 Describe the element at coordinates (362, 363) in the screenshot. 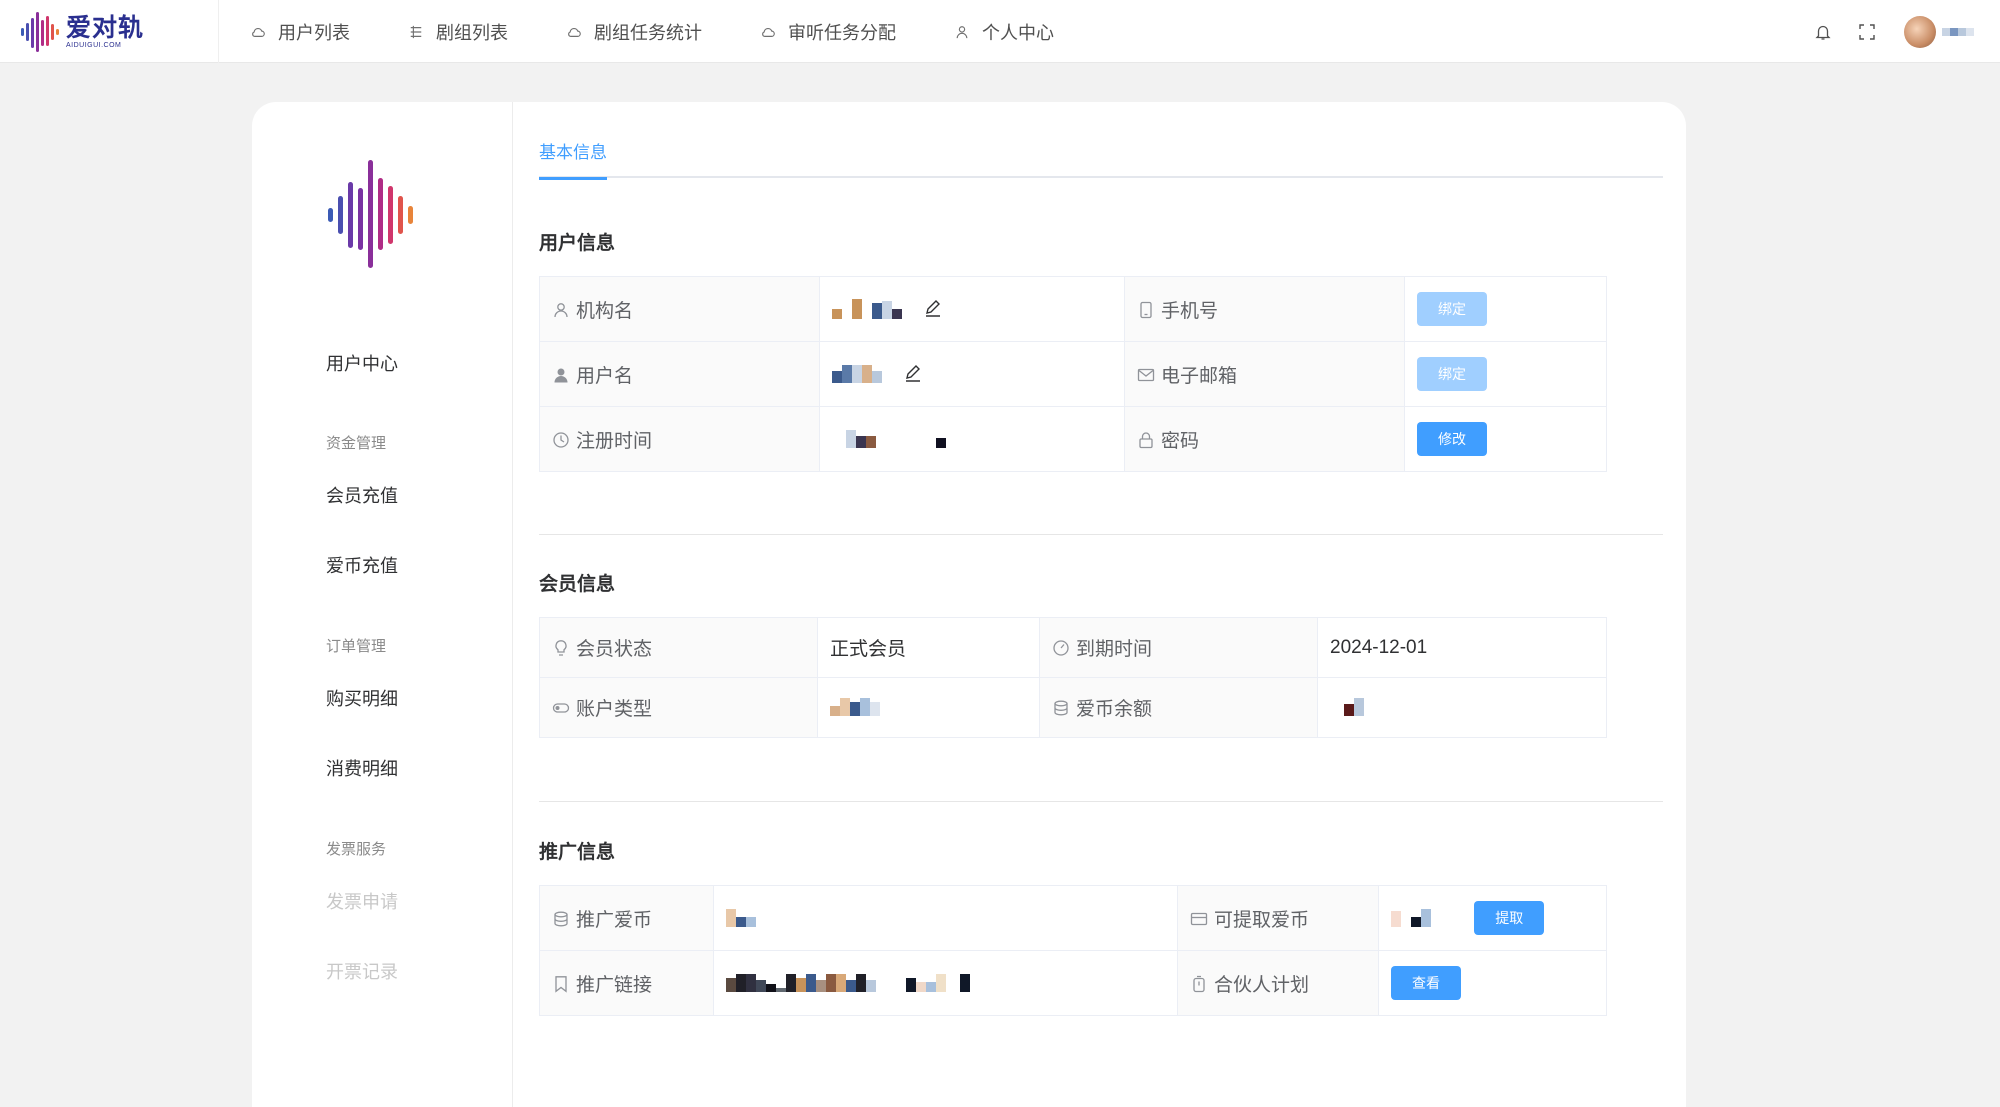

I see `sidebar-item-user-center: 用户中心` at that location.